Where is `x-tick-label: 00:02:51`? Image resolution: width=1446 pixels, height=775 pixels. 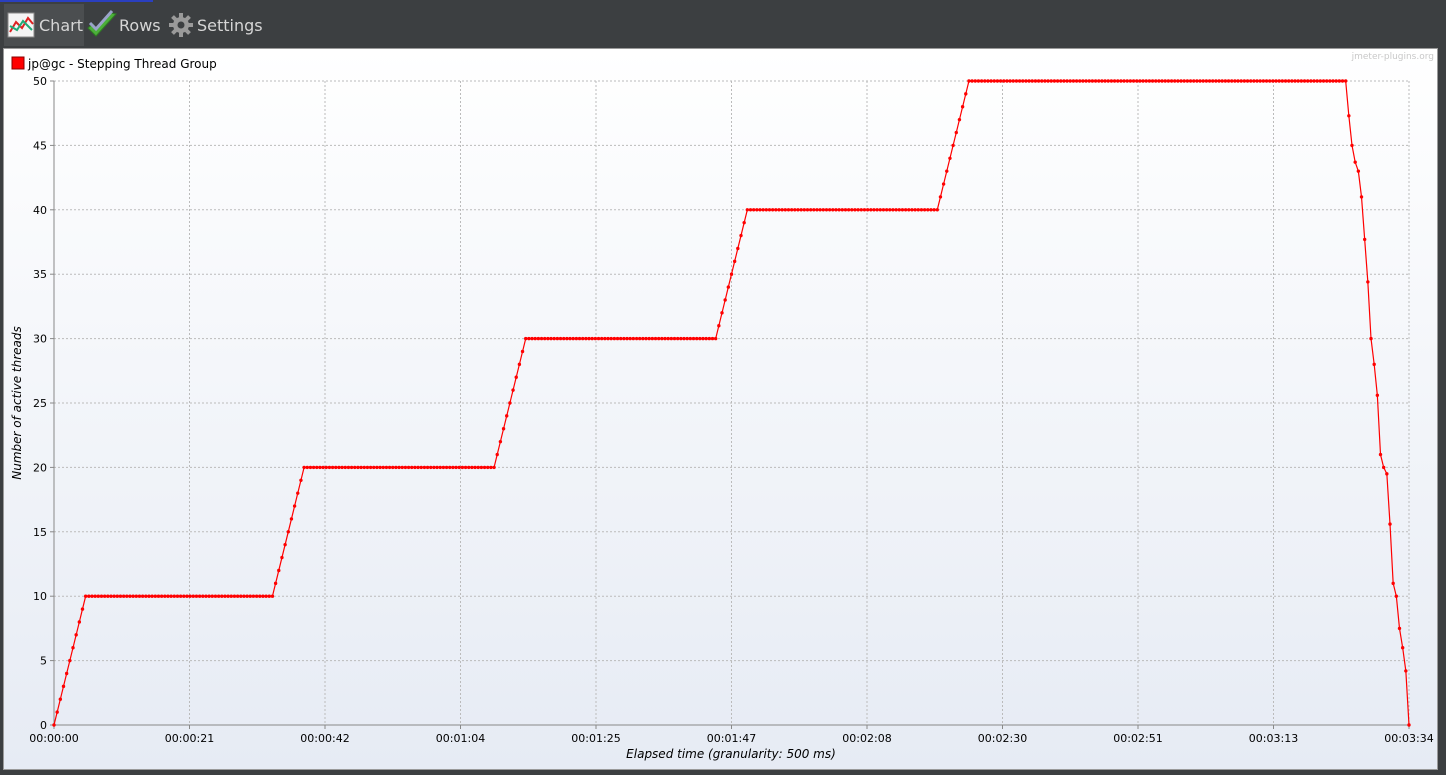
x-tick-label: 00:02:51 is located at coordinates (1137, 738).